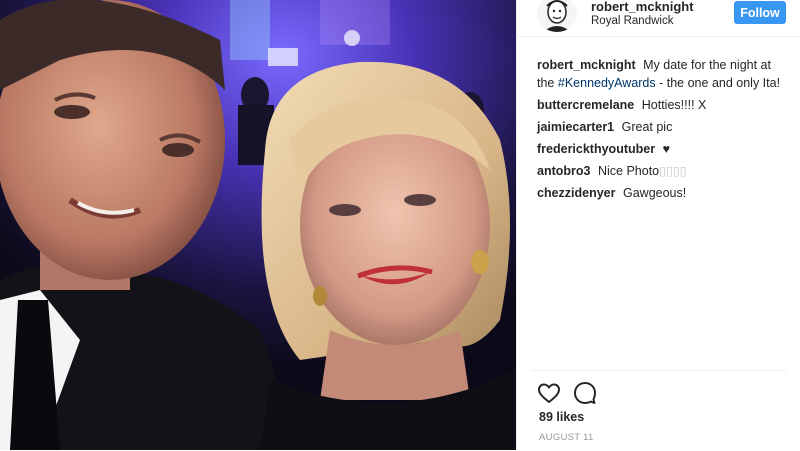 The width and height of the screenshot is (800, 451). What do you see at coordinates (596, 149) in the screenshot?
I see `comment-username: frederickthyoutuber` at bounding box center [596, 149].